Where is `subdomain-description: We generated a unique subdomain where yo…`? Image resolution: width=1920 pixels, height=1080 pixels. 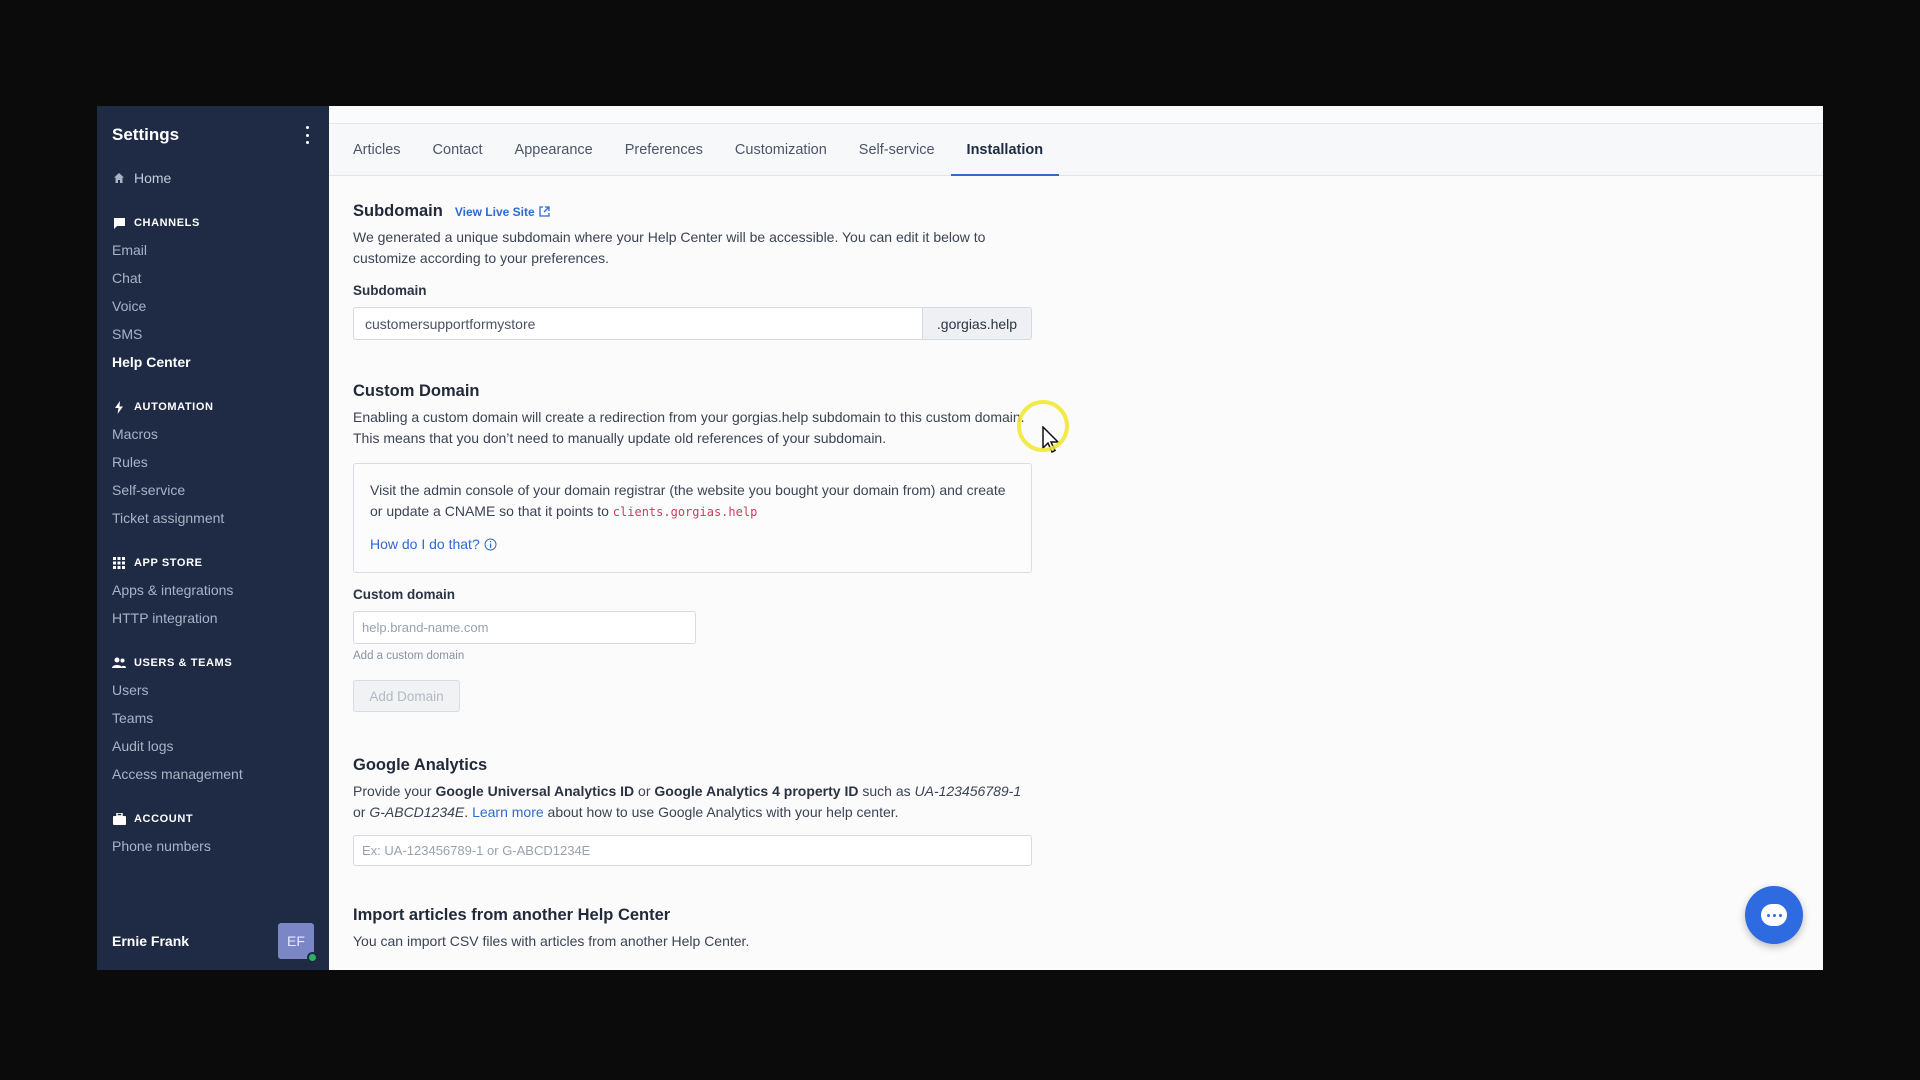 subdomain-description: We generated a unique subdomain where yo… is located at coordinates (669, 247).